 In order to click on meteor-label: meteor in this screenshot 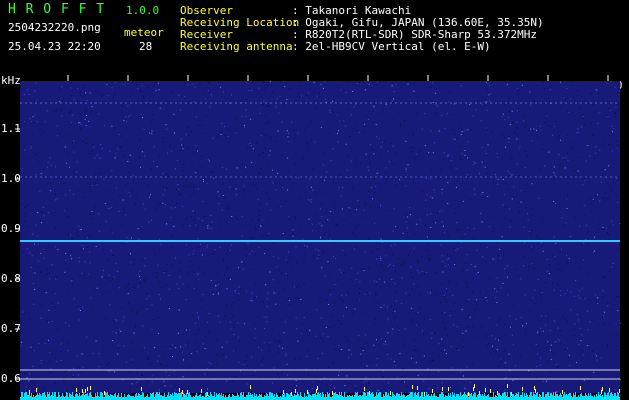, I will do `click(144, 32)`.